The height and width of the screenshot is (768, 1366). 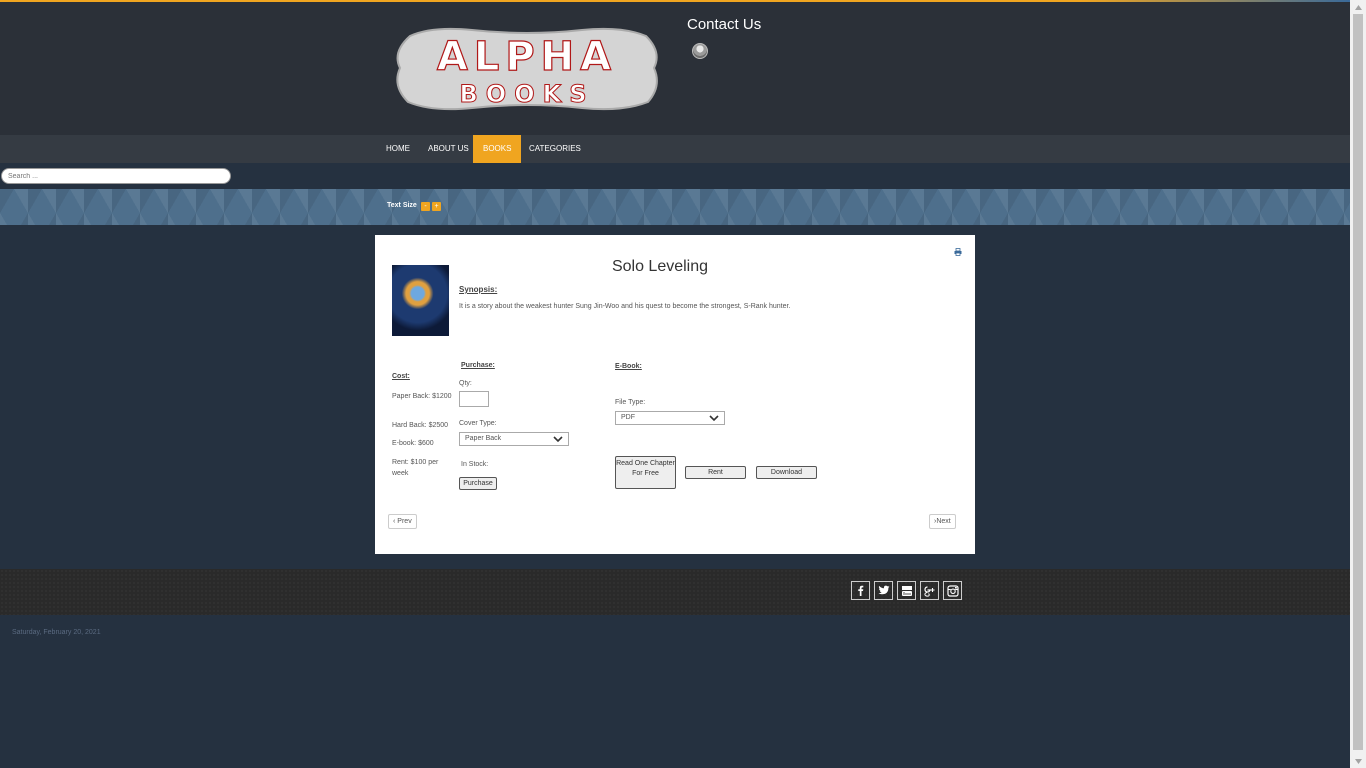 What do you see at coordinates (465, 383) in the screenshot?
I see `qty-label: Qty:` at bounding box center [465, 383].